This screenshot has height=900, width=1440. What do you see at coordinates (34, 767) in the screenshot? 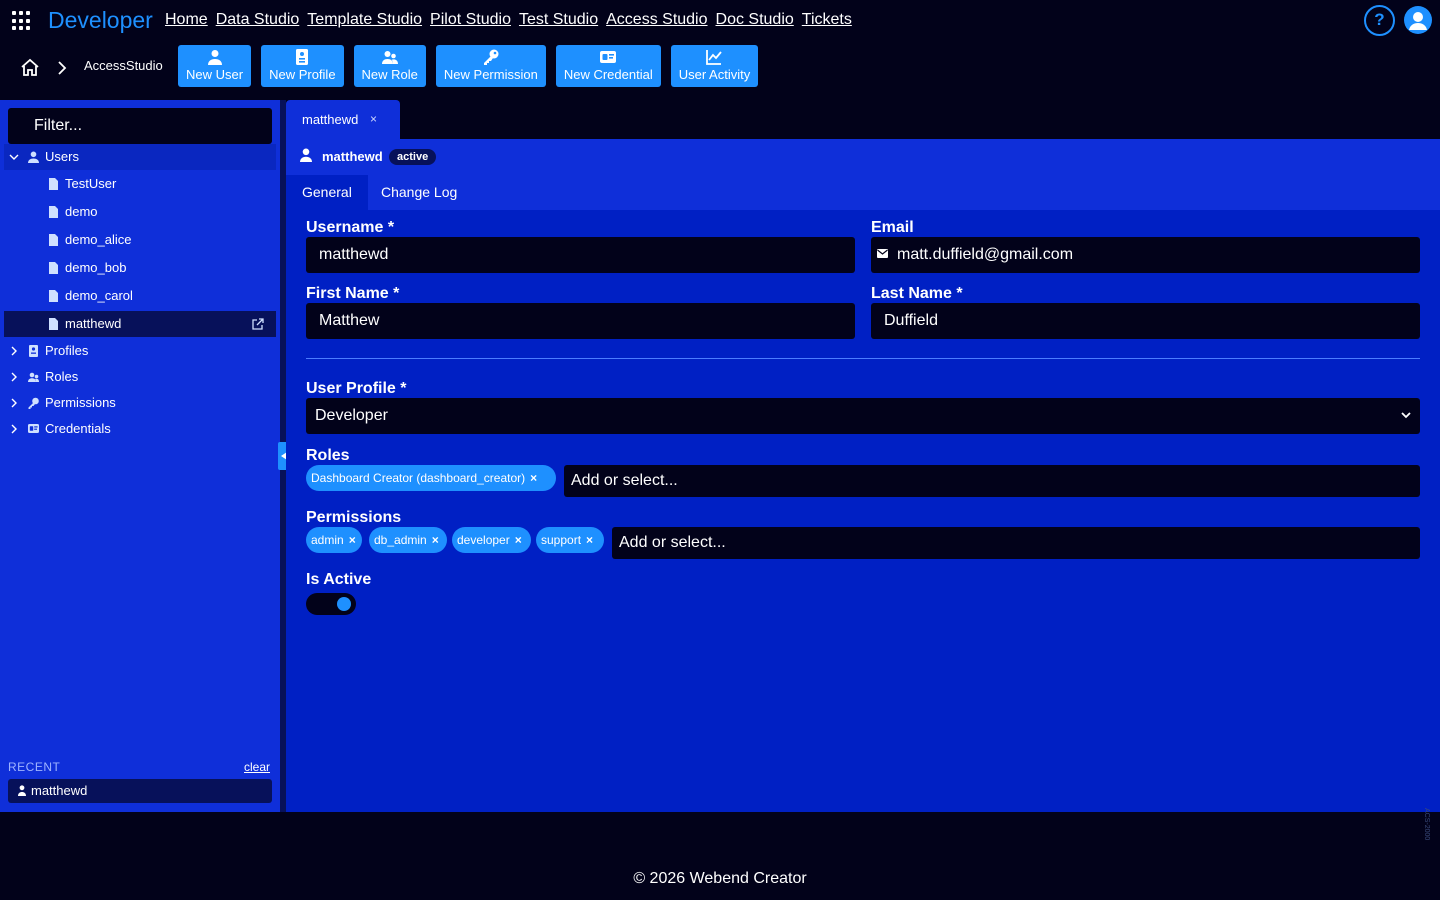
I see `recent-heading: RECENT` at bounding box center [34, 767].